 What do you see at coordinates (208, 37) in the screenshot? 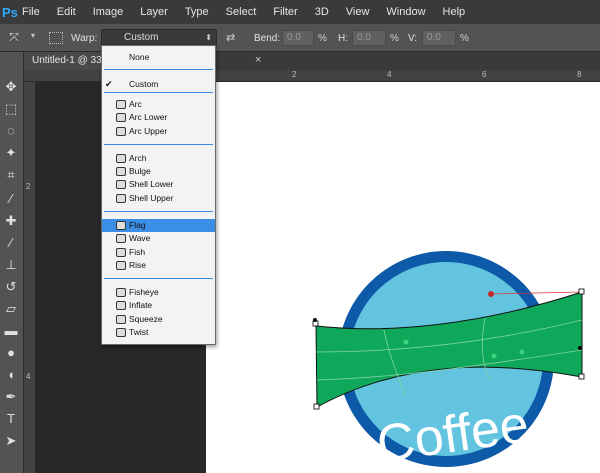
I see `select-caret-icon: ⬍` at bounding box center [208, 37].